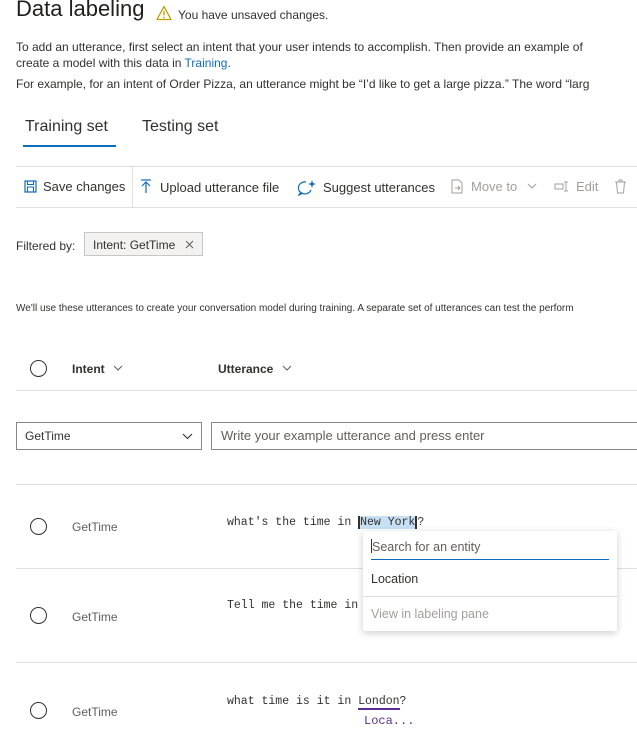  I want to click on utterance-text: what time is it in, so click(293, 701).